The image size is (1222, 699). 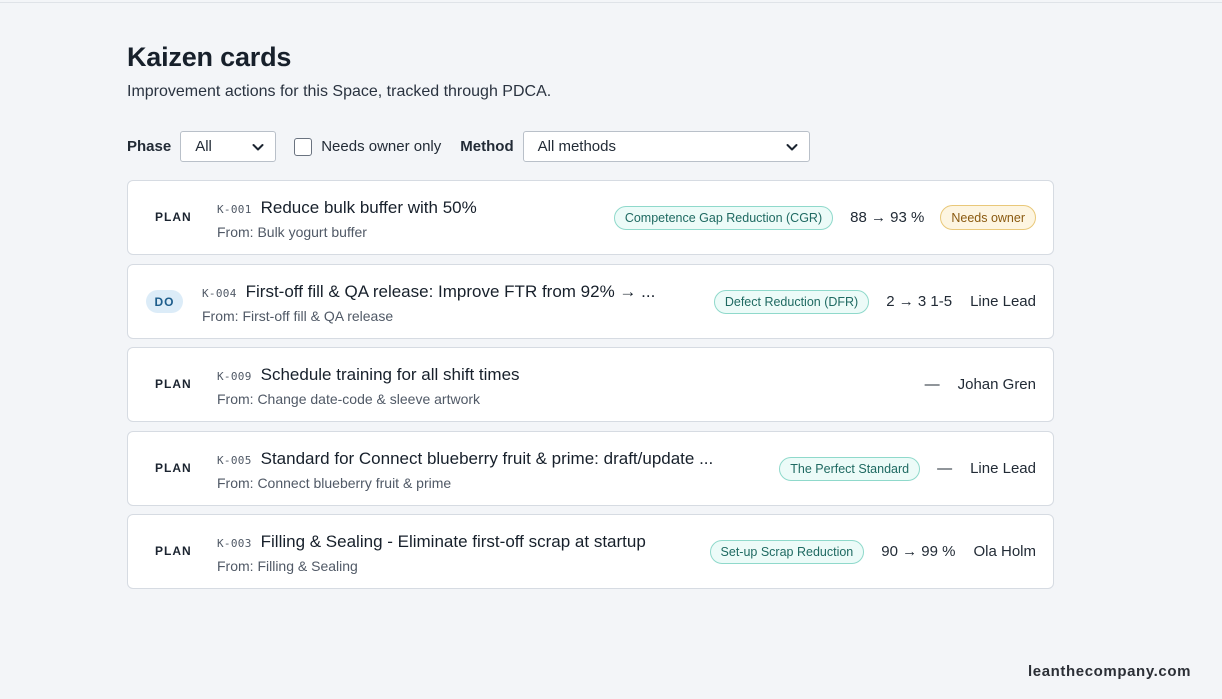 I want to click on phase-badge: DO, so click(x=164, y=301).